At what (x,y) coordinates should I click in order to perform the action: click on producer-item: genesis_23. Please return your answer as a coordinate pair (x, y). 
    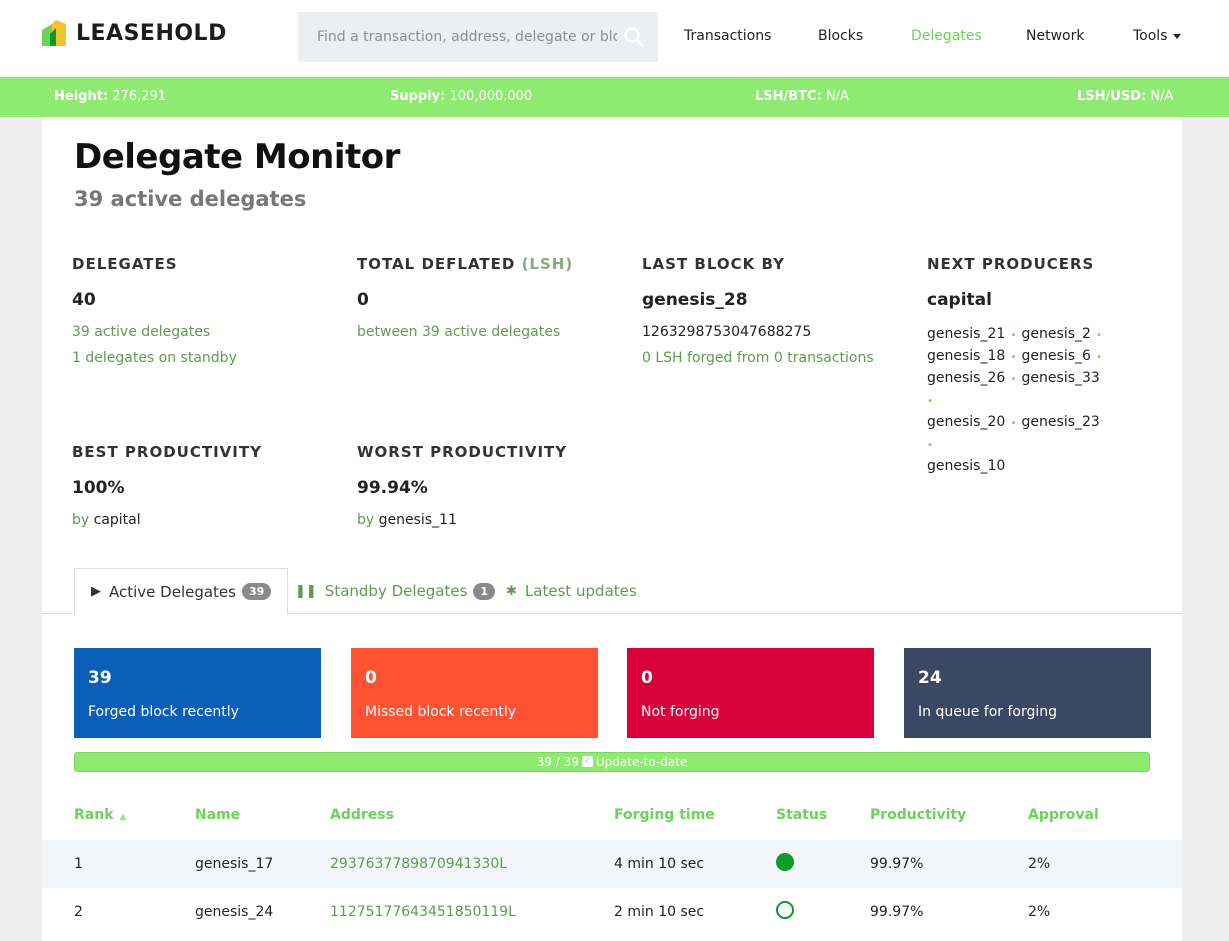
    Looking at the image, I should click on (1061, 422).